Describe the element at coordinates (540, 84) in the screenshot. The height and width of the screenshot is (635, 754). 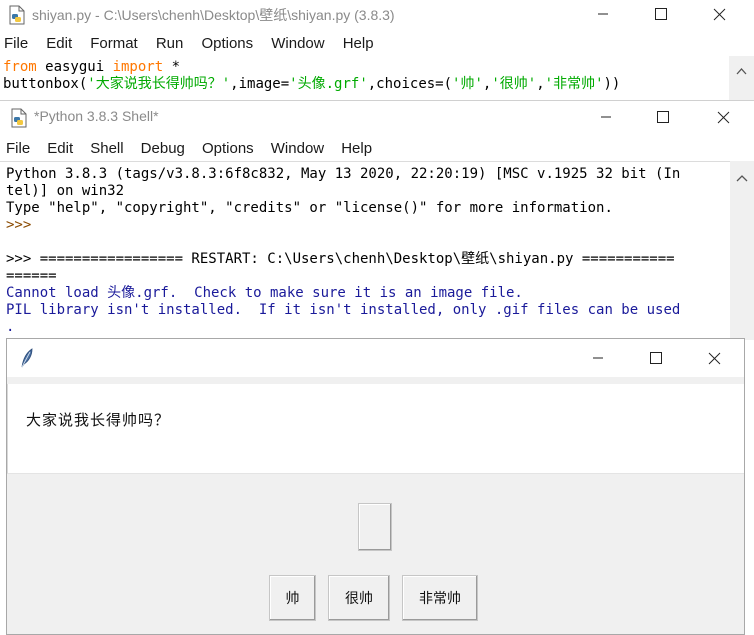
I see `code-comma: ,` at that location.